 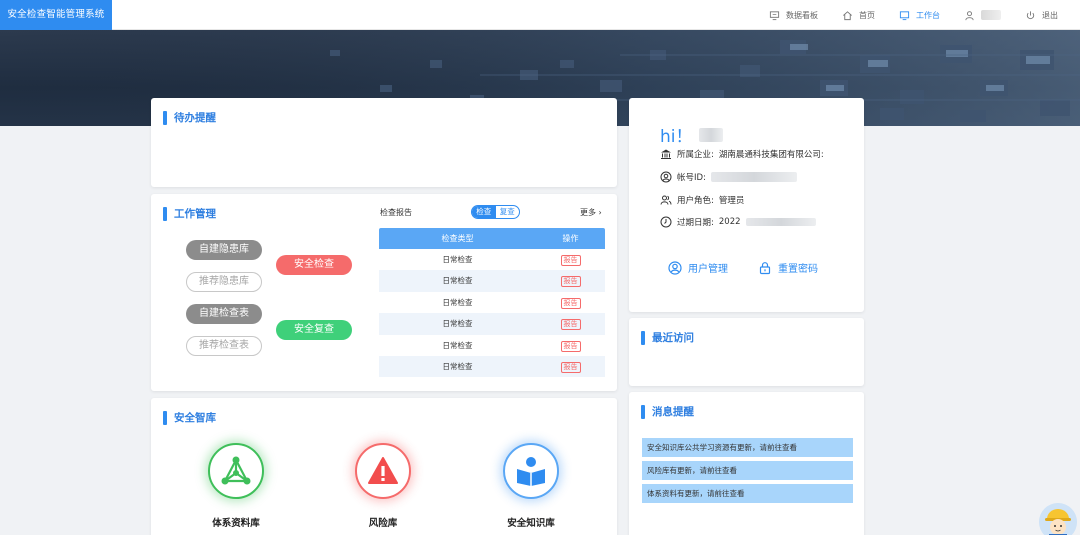 I want to click on work-title: 工作管理, so click(x=189, y=213).